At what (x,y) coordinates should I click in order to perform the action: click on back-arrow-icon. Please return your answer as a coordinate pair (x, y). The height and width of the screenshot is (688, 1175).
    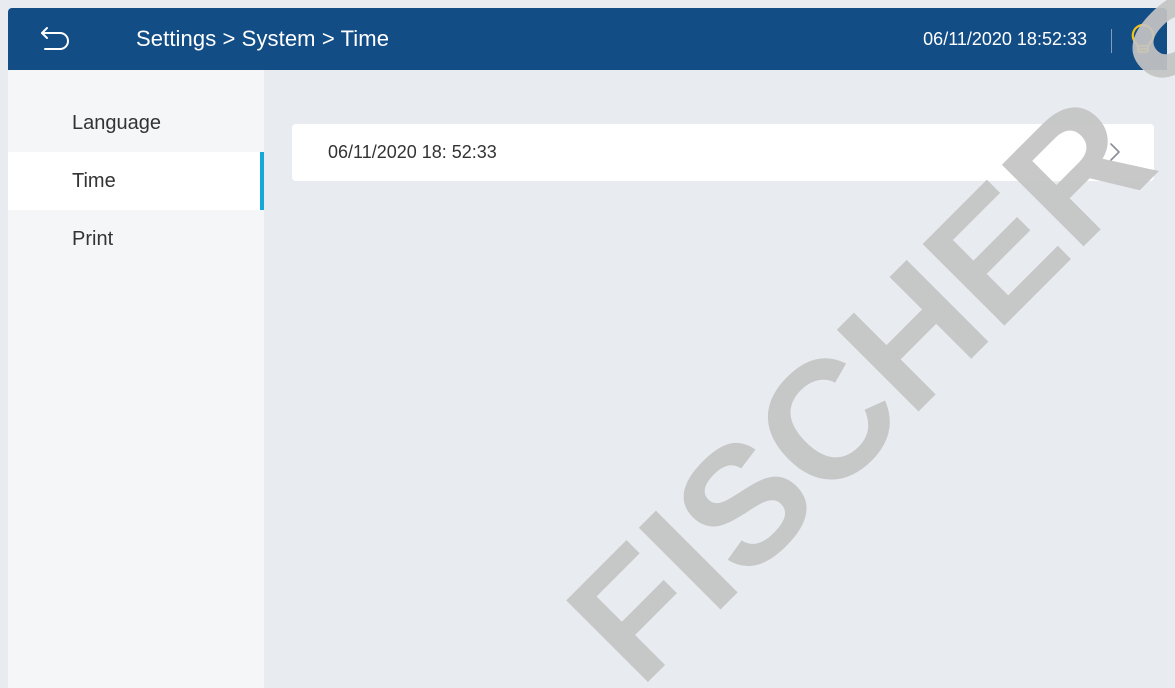
    Looking at the image, I should click on (55, 38).